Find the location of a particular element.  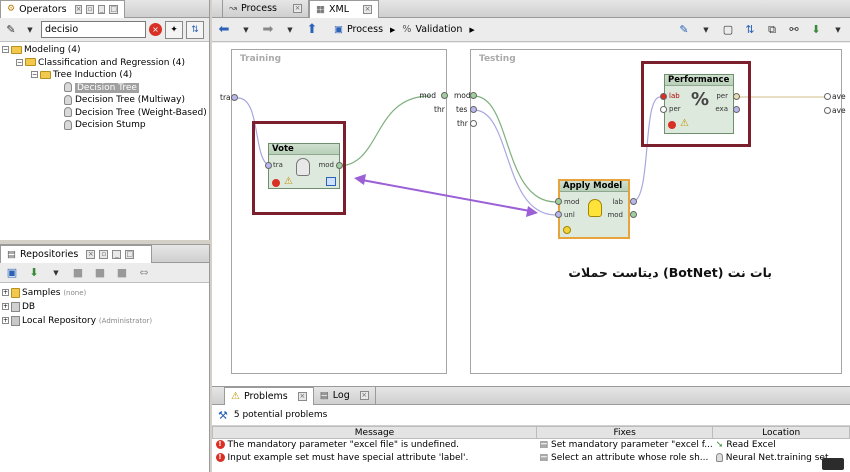

column-message: Message is located at coordinates (374, 432).